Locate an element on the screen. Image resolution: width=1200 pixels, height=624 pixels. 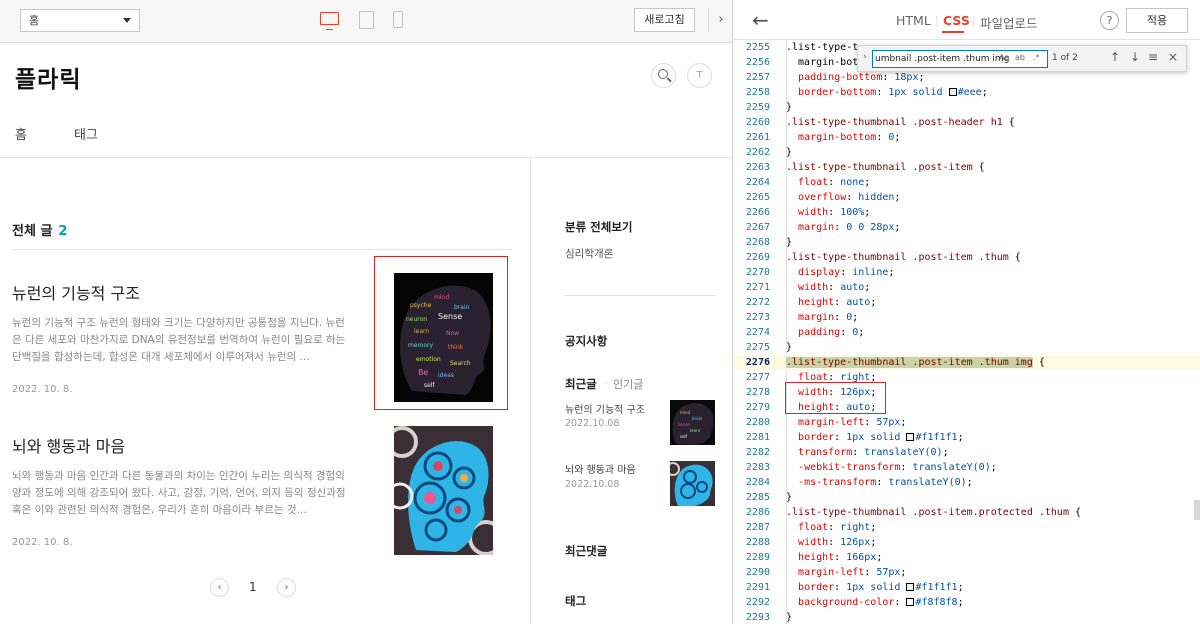
code-line: 2263 .list-type-thumbnail .post-item { is located at coordinates (967, 167).